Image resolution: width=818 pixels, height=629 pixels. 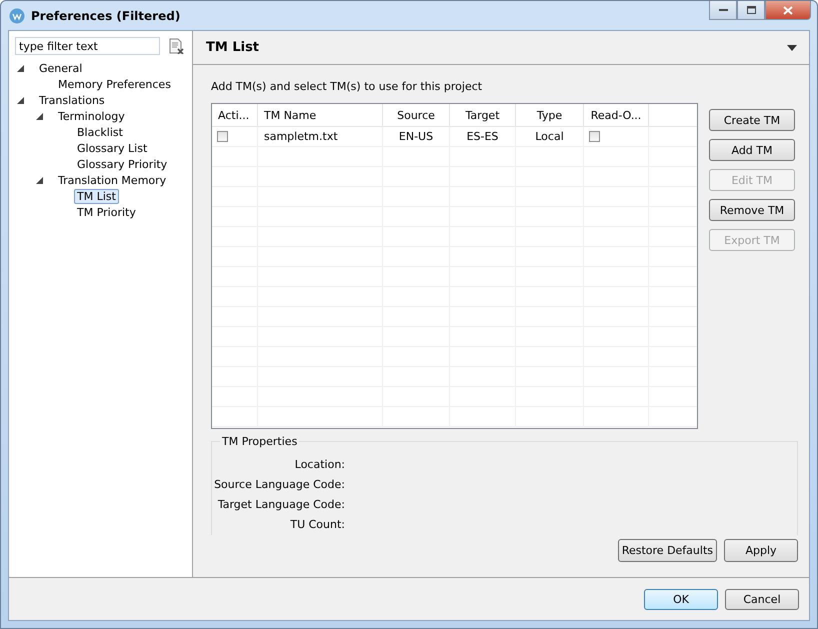 I want to click on tree-item: Glossary List, so click(x=112, y=148).